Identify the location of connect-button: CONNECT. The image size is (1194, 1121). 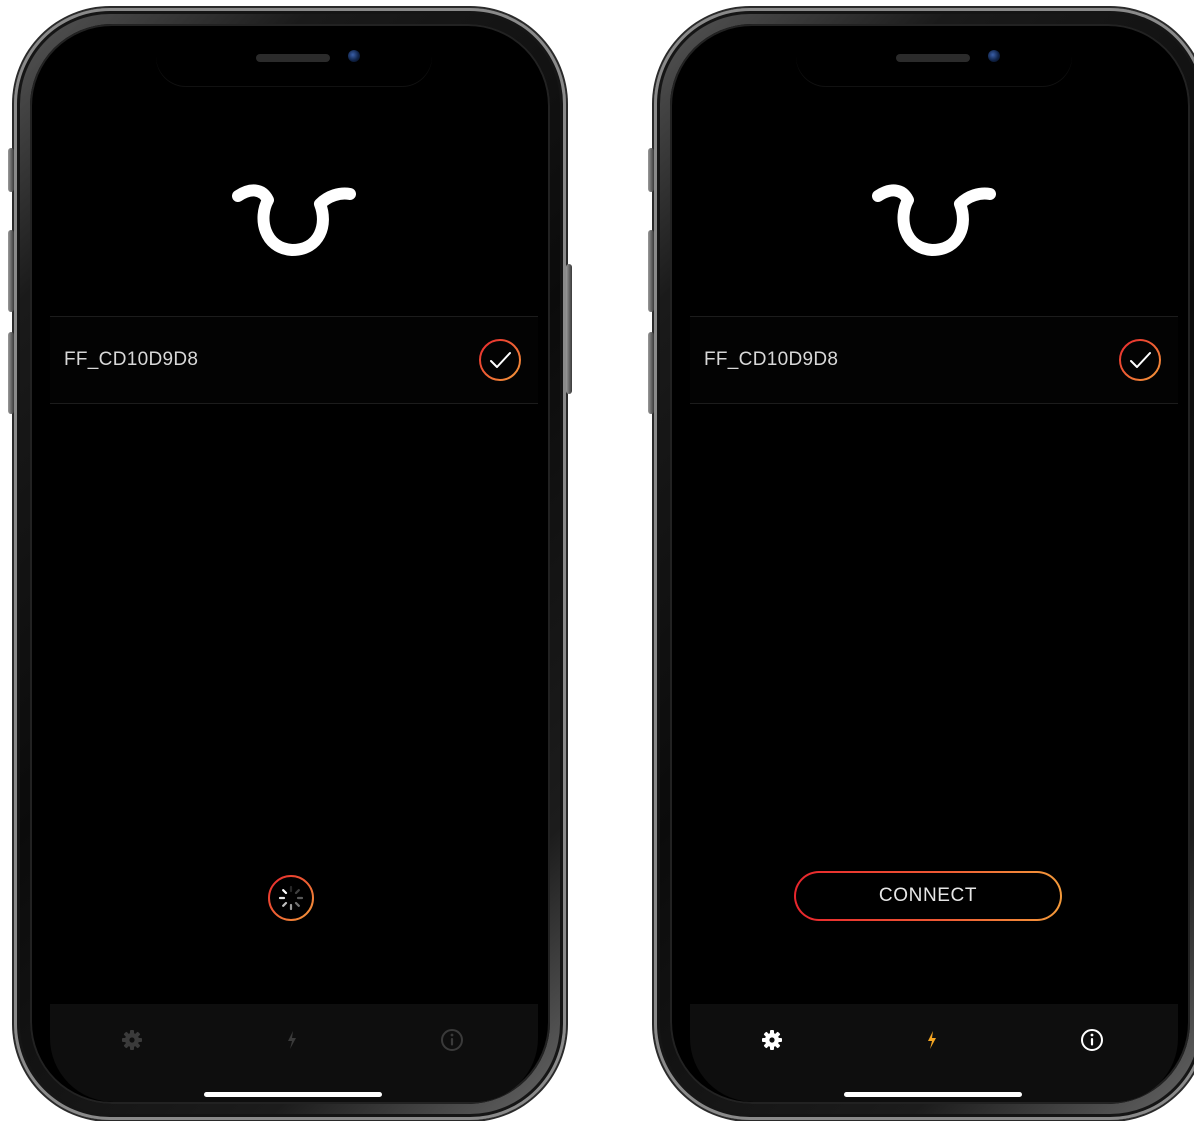
(928, 896).